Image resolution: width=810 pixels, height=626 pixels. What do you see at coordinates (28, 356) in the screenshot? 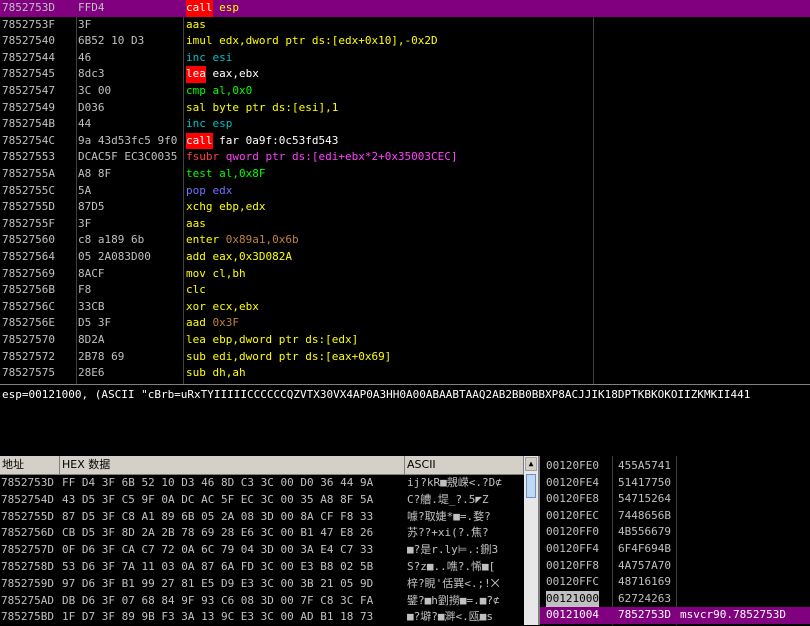
I see `instruction-address: 78527572` at bounding box center [28, 356].